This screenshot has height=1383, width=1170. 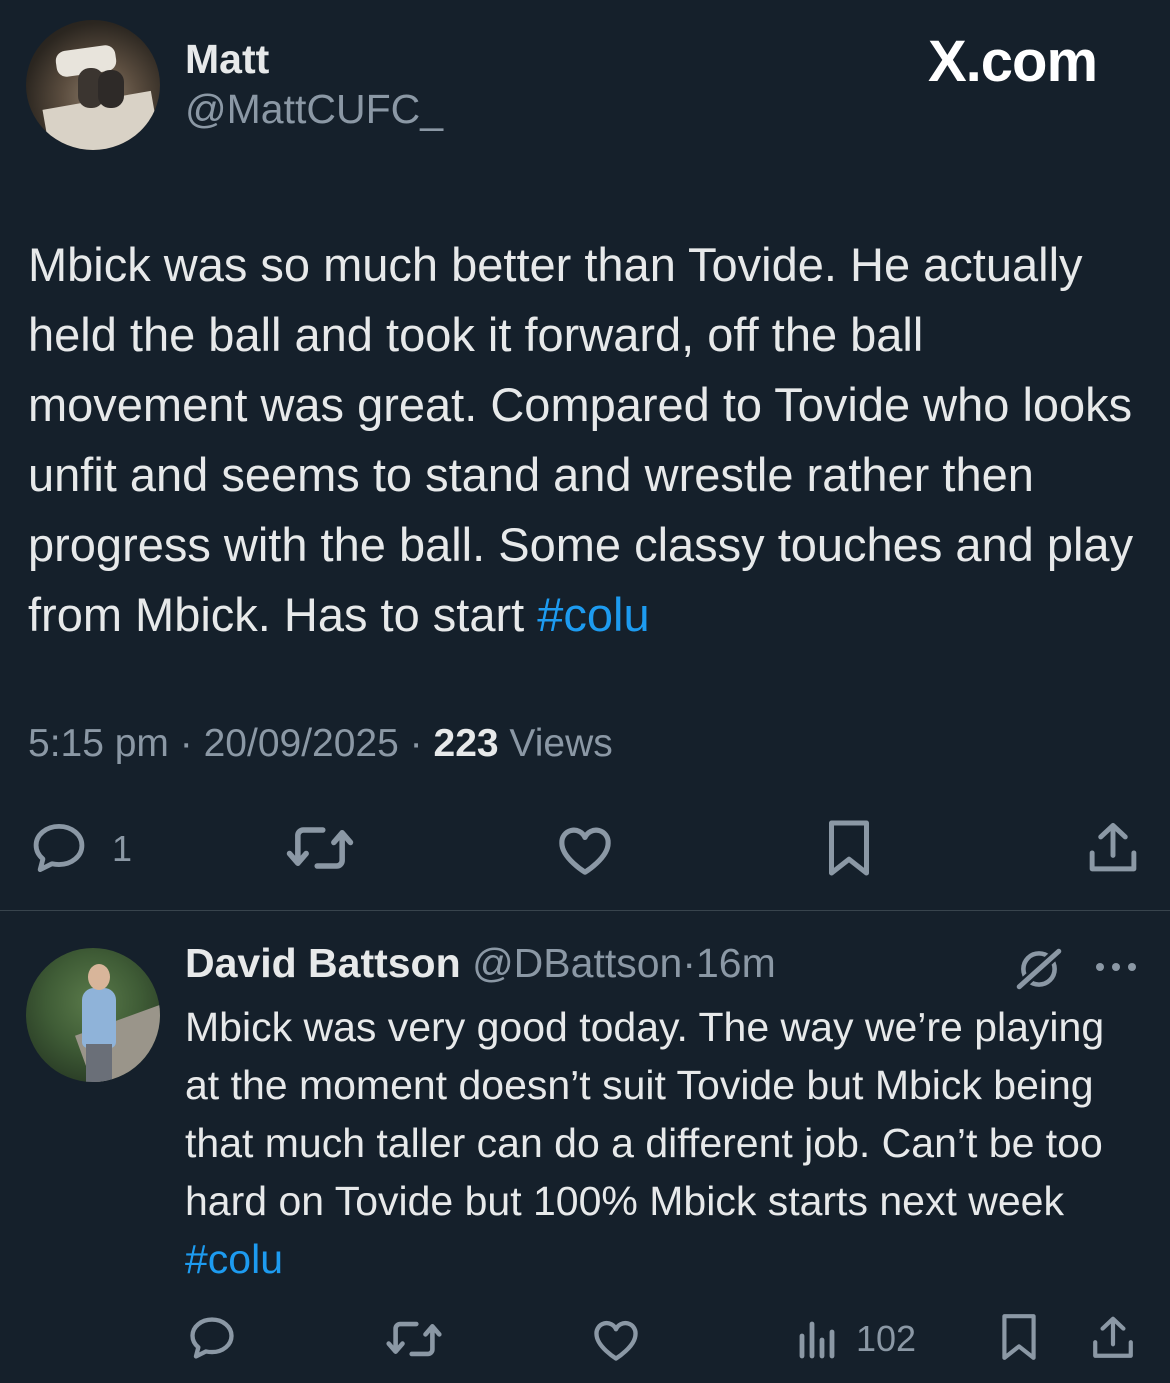 I want to click on grok-icon, so click(x=1039, y=969).